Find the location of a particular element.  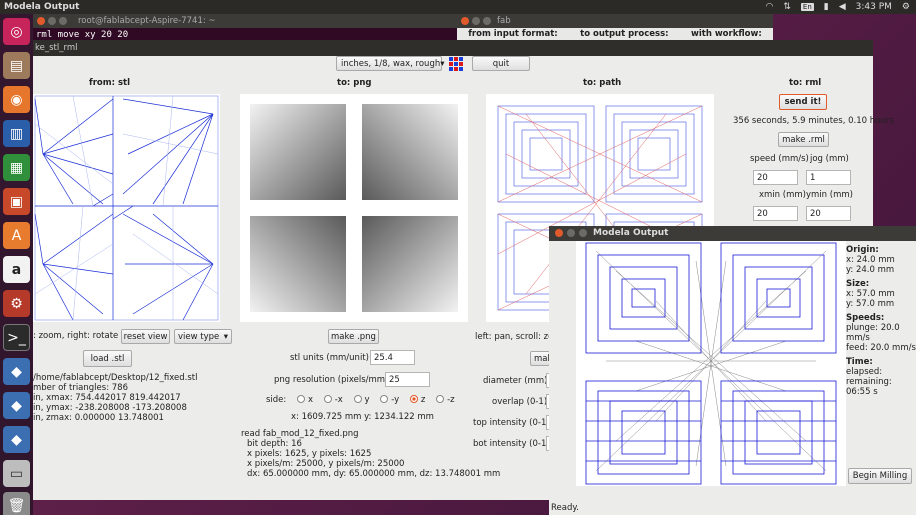

stl-view is located at coordinates (126, 208).